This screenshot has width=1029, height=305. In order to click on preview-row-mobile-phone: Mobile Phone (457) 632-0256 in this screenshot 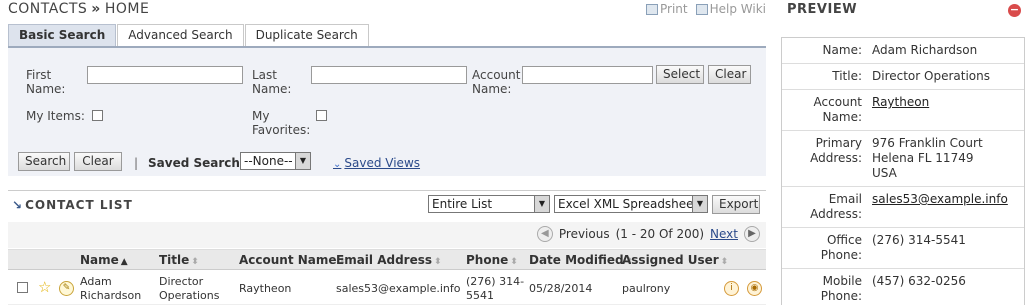, I will do `click(903, 287)`.